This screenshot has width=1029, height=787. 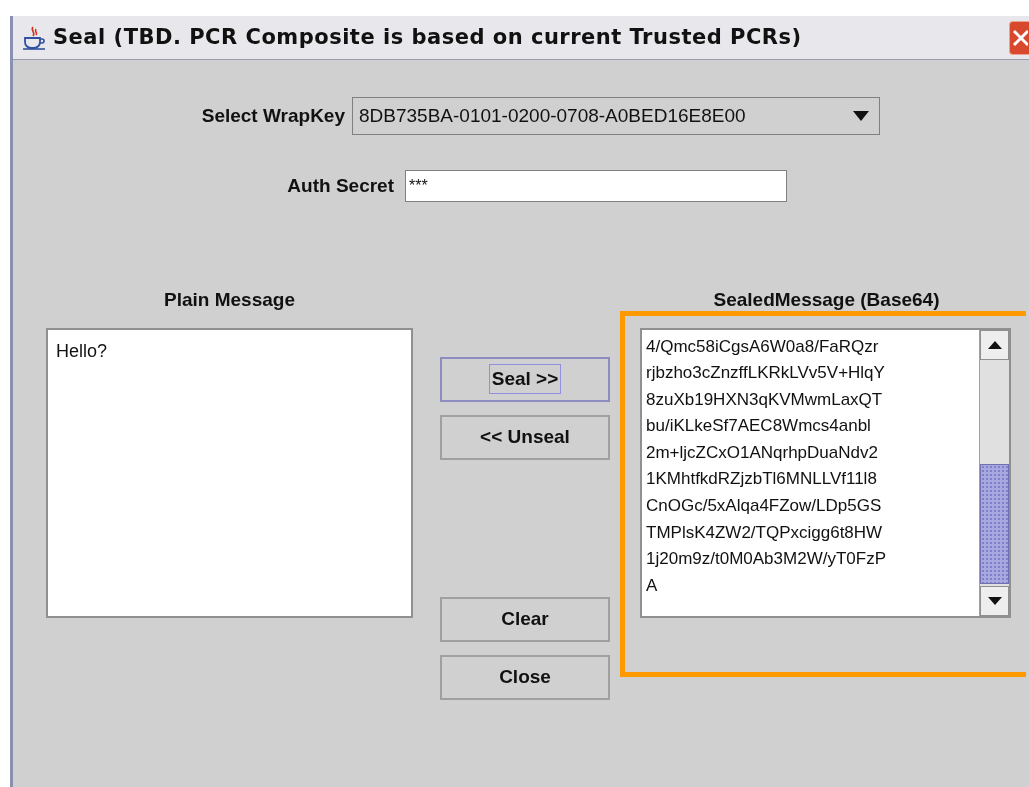 I want to click on scroll-down-button, so click(x=994, y=600).